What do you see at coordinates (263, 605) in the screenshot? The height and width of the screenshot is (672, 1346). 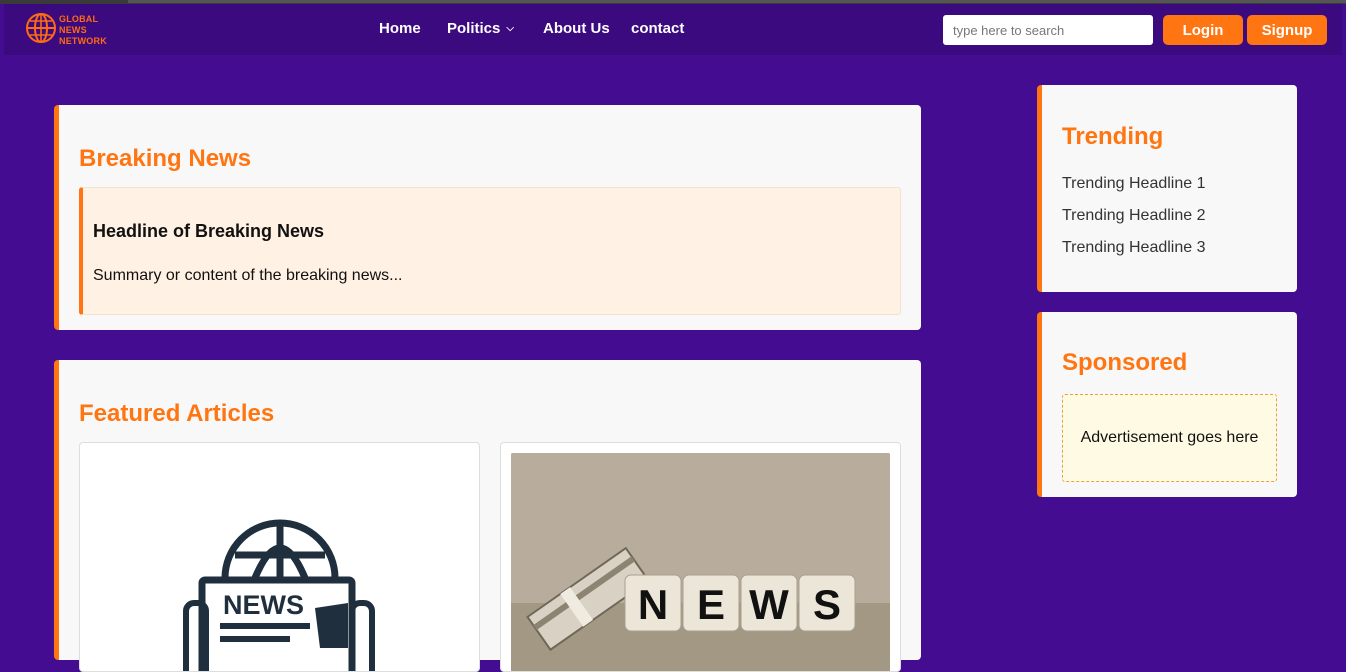 I see `newspaper-icon-text: NEWS` at bounding box center [263, 605].